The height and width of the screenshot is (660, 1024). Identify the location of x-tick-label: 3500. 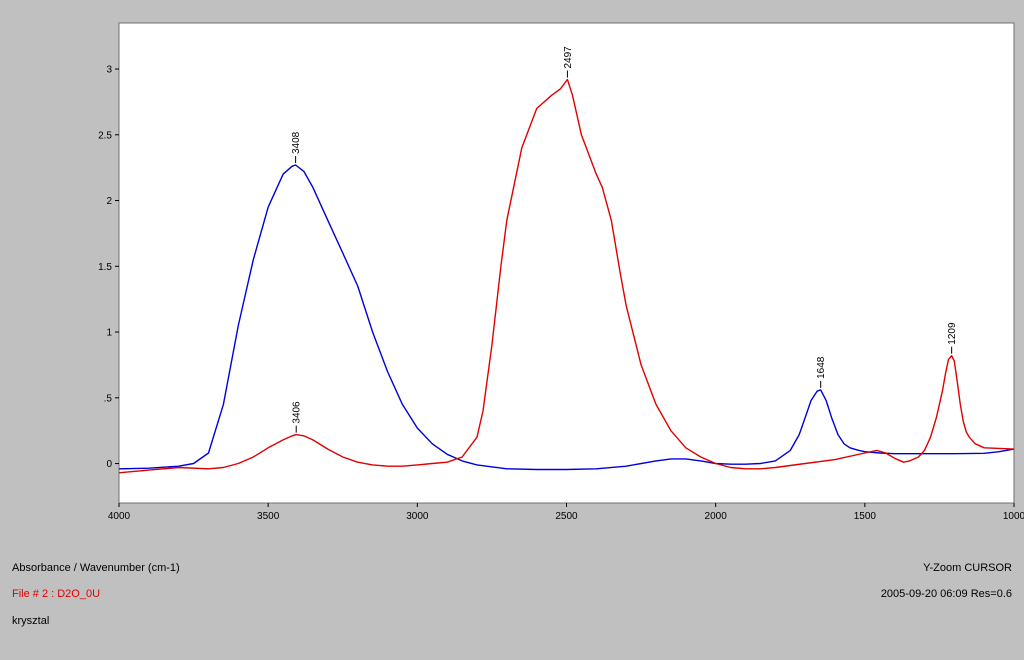
(268, 516).